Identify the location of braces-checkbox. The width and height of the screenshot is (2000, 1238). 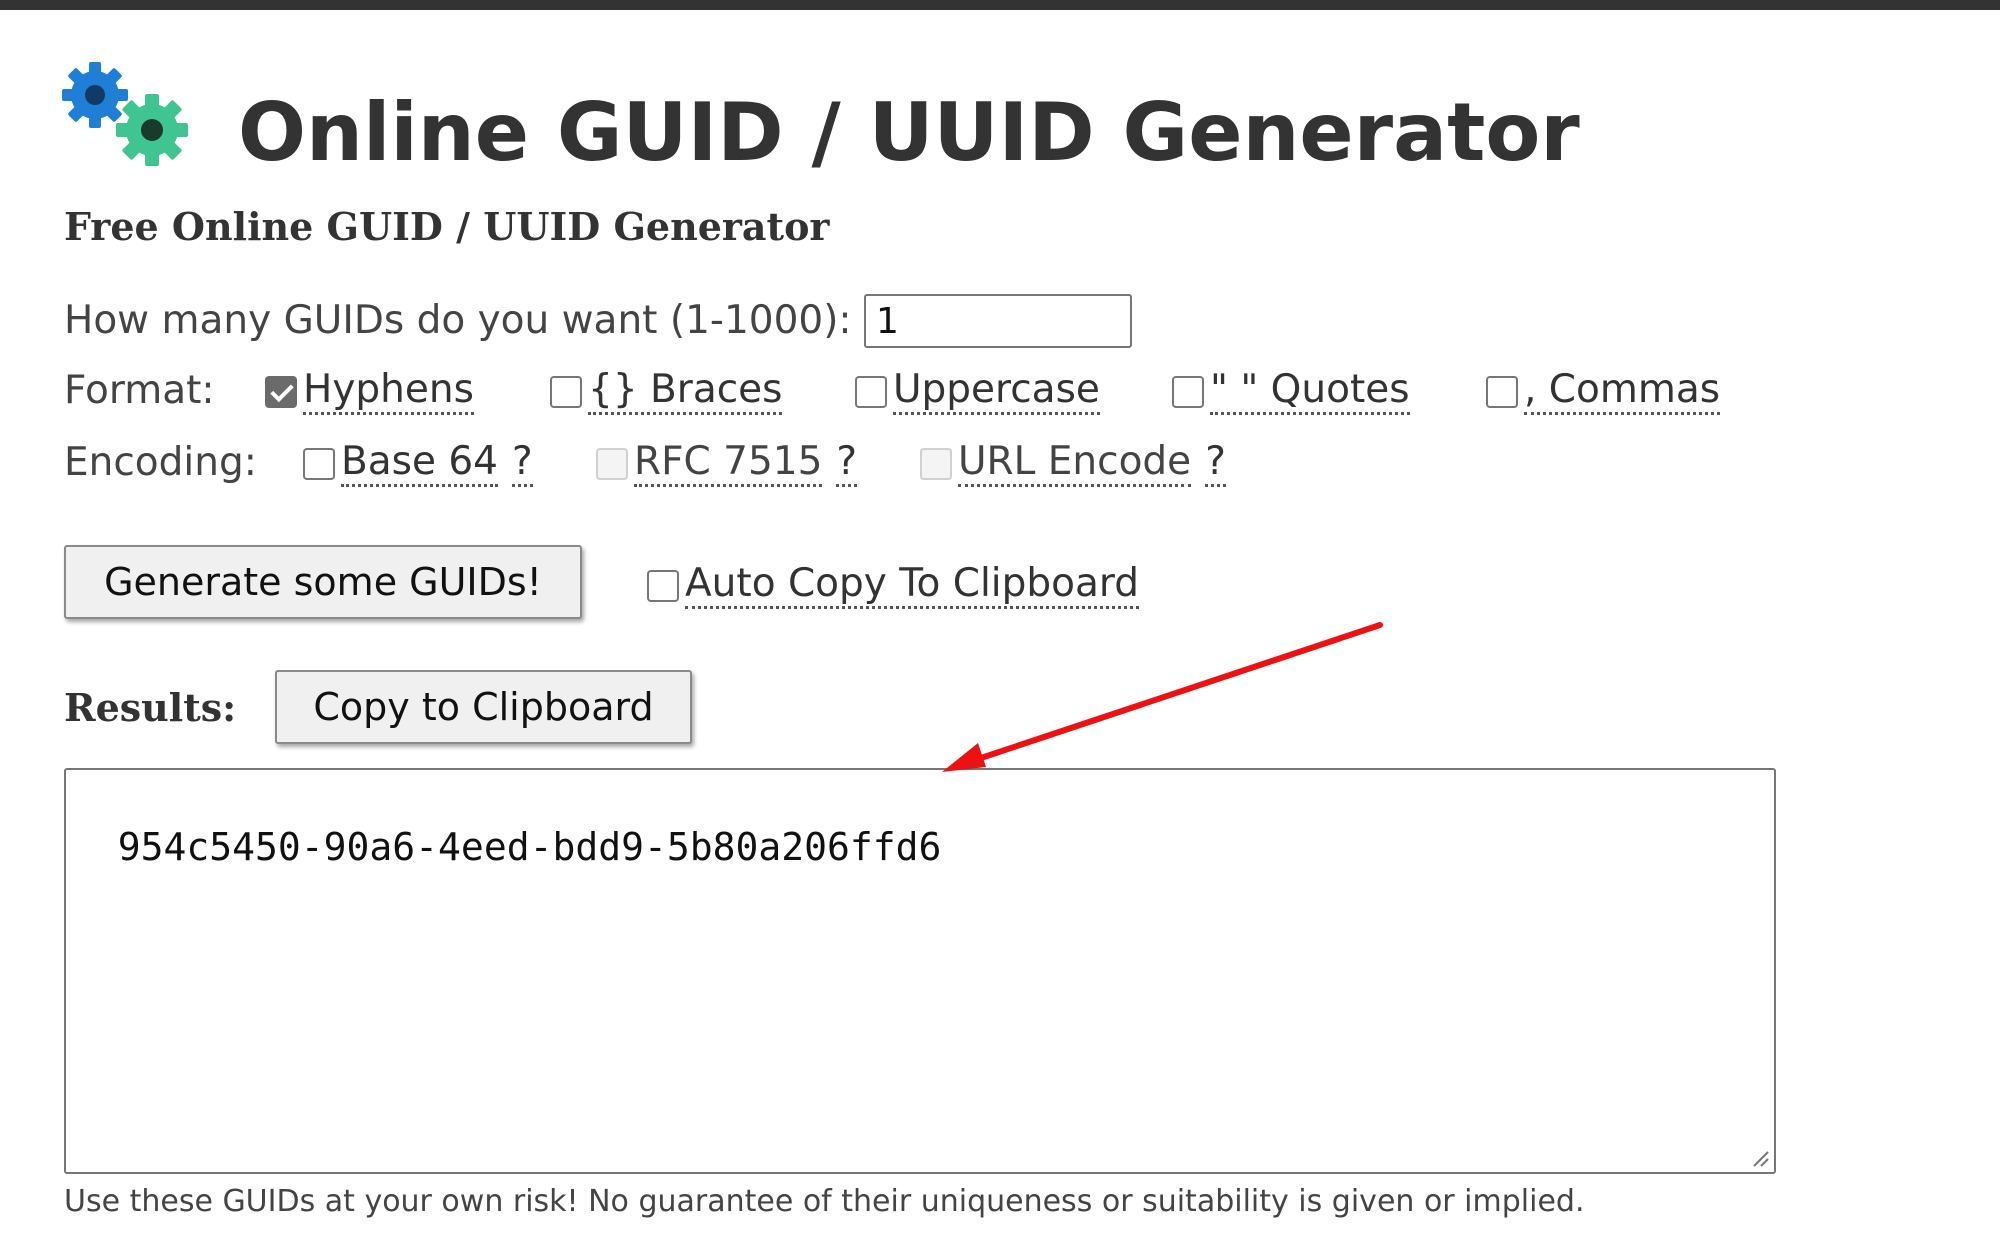
(566, 391).